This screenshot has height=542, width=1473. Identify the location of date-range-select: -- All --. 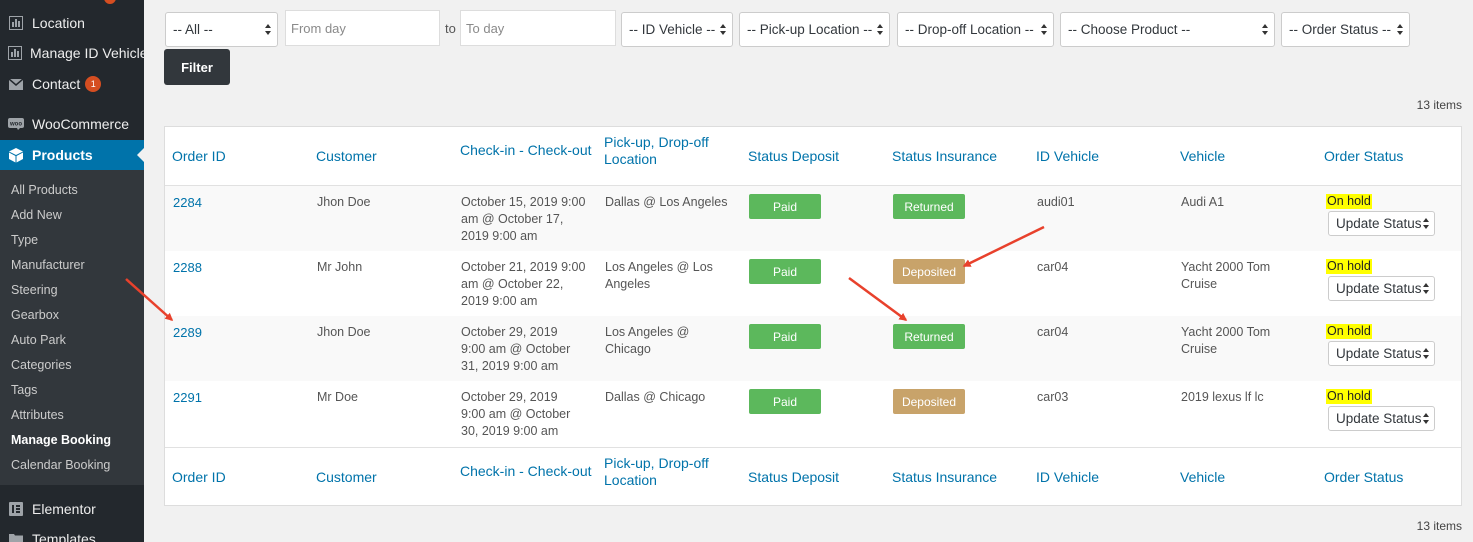
(221, 29).